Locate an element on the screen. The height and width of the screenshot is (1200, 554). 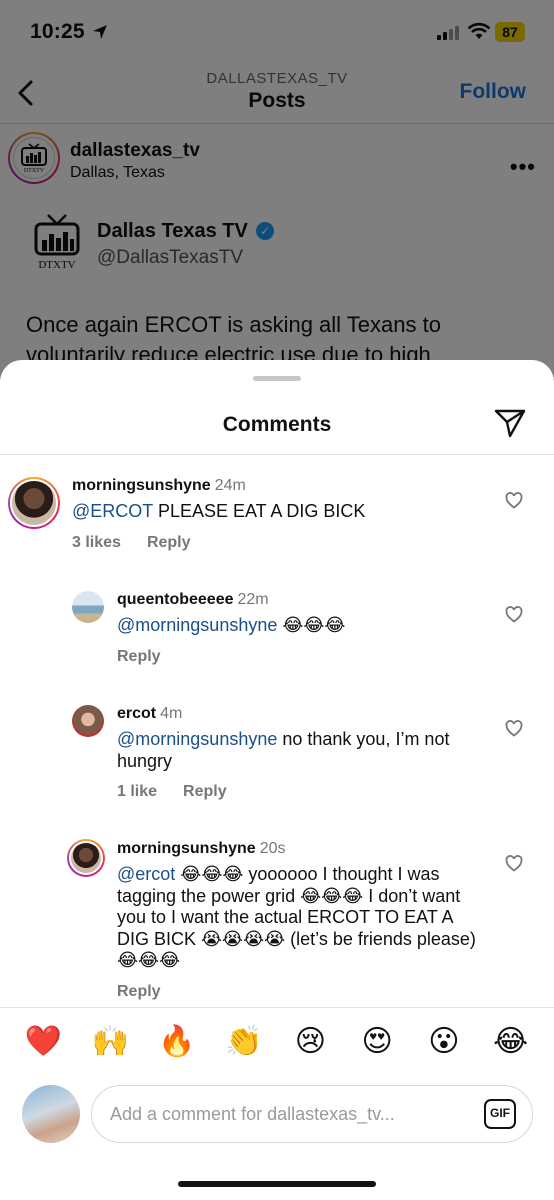
comment-actions: 1 like Reply is located at coordinates (172, 792).